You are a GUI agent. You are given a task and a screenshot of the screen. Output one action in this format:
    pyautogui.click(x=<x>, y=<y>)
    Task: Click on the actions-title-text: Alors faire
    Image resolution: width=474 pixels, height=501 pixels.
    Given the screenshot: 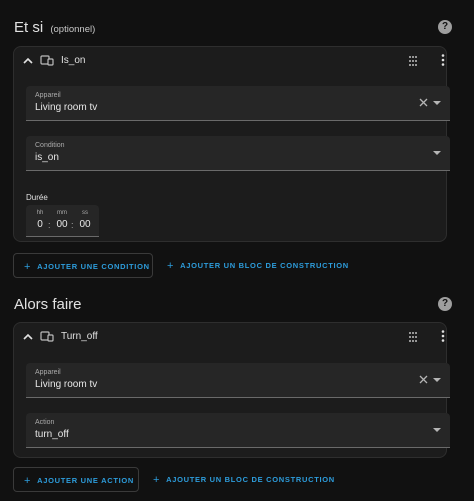 What is the action you would take?
    pyautogui.click(x=48, y=304)
    